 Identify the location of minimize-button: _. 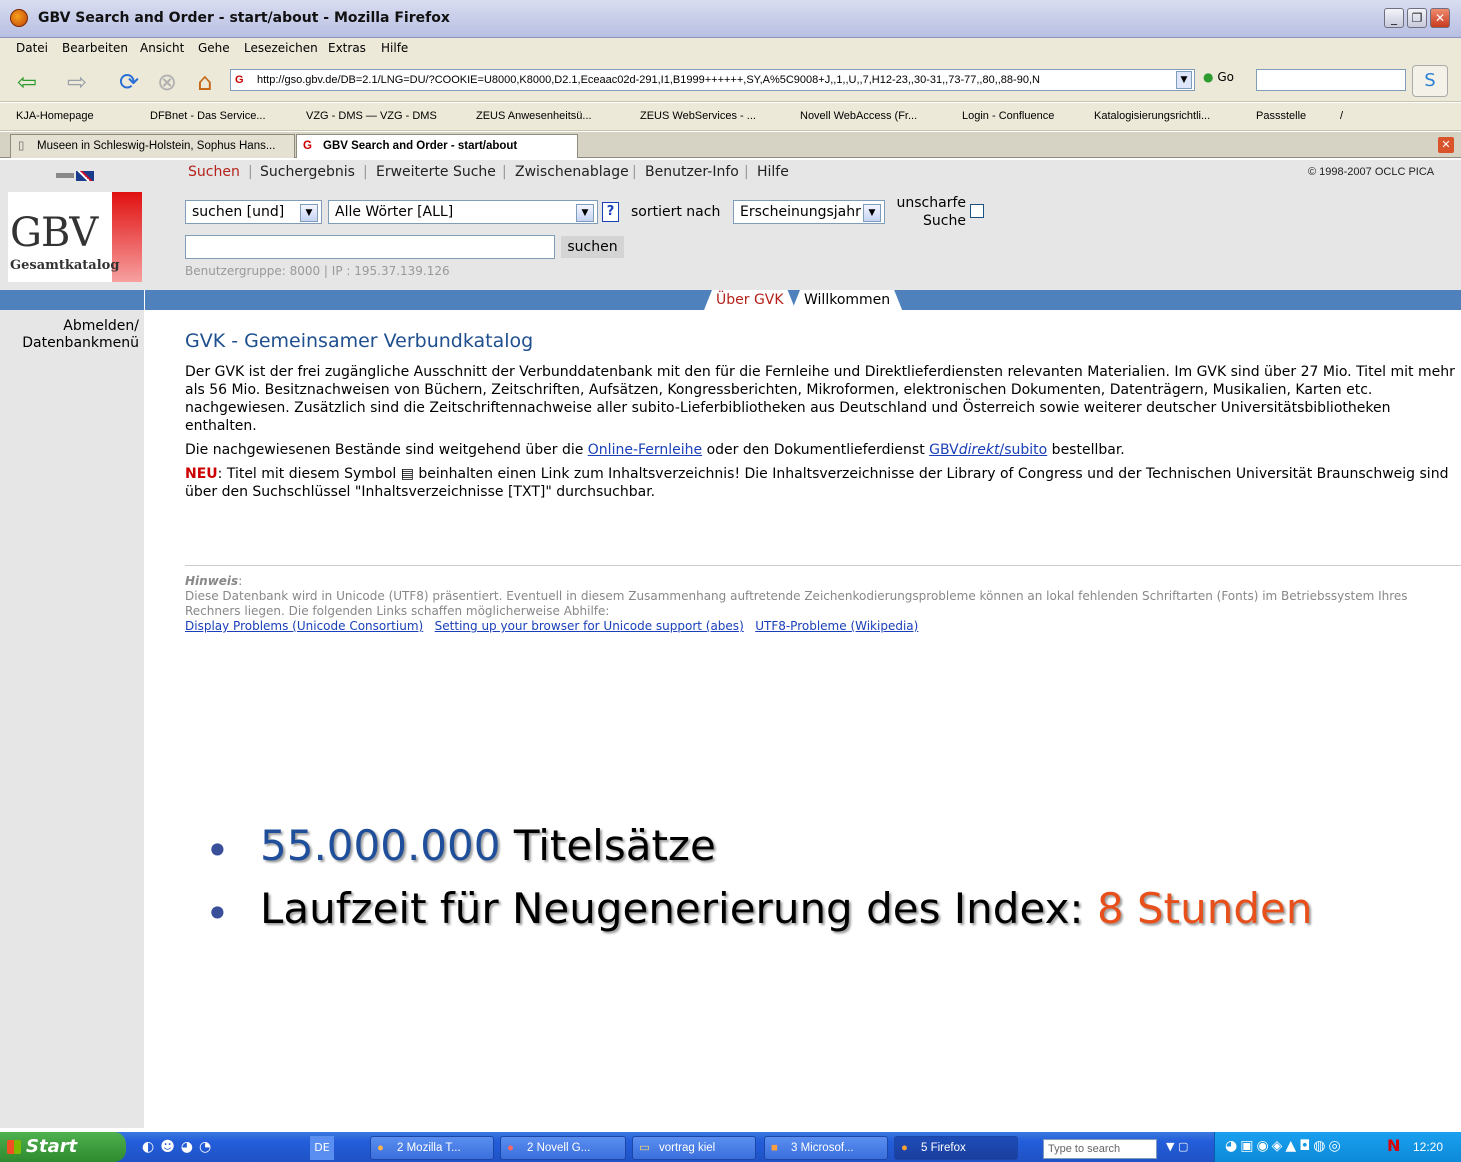
(1394, 18).